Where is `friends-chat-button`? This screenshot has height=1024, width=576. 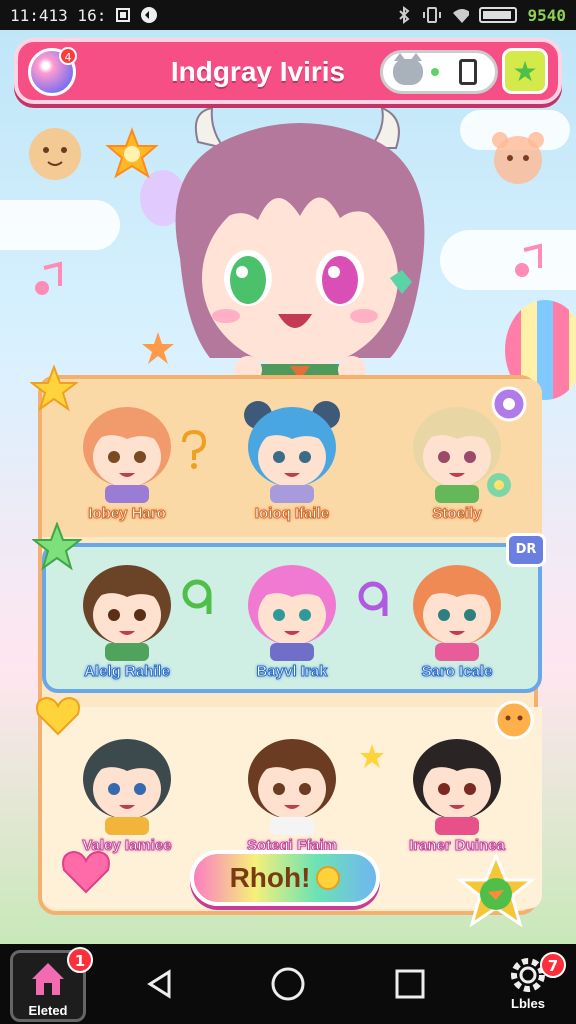
friends-chat-button is located at coordinates (439, 72).